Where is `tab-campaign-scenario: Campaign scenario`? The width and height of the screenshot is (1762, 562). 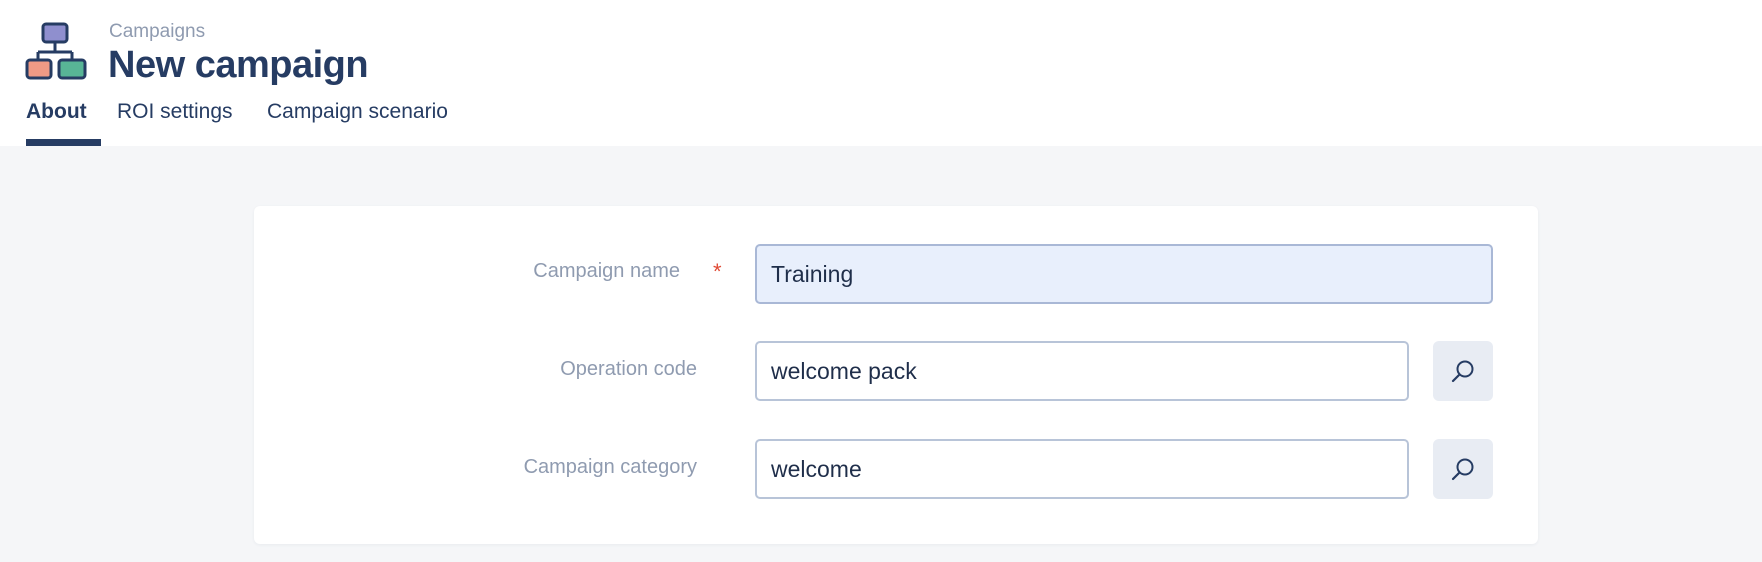 tab-campaign-scenario: Campaign scenario is located at coordinates (357, 112).